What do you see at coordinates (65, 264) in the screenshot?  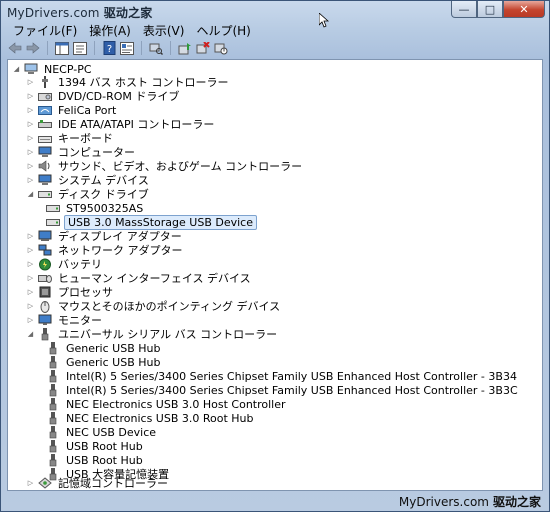 I see `tree-node-battery: ▷ バッテリ` at bounding box center [65, 264].